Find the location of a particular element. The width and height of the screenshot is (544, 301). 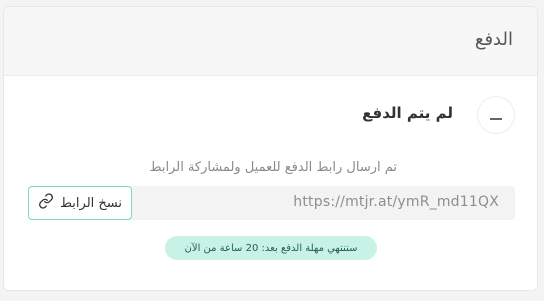

payment-link-url: https://mtjr.at/ymR_md11QX is located at coordinates (396, 202).